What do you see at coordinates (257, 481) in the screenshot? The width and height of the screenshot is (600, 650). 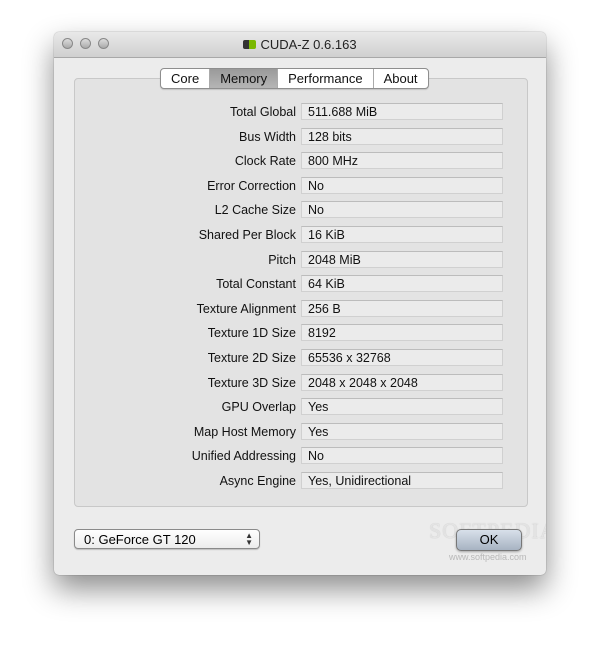 I see `row-label: Async Engine` at bounding box center [257, 481].